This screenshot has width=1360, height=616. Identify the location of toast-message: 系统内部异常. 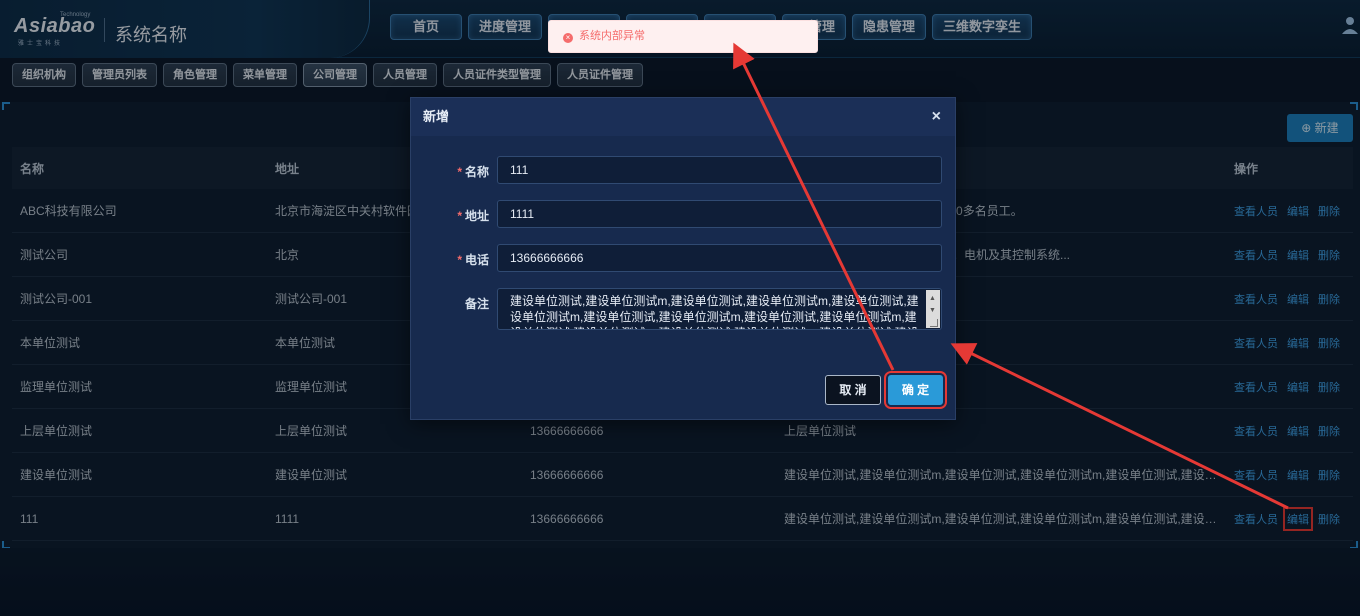
(612, 36).